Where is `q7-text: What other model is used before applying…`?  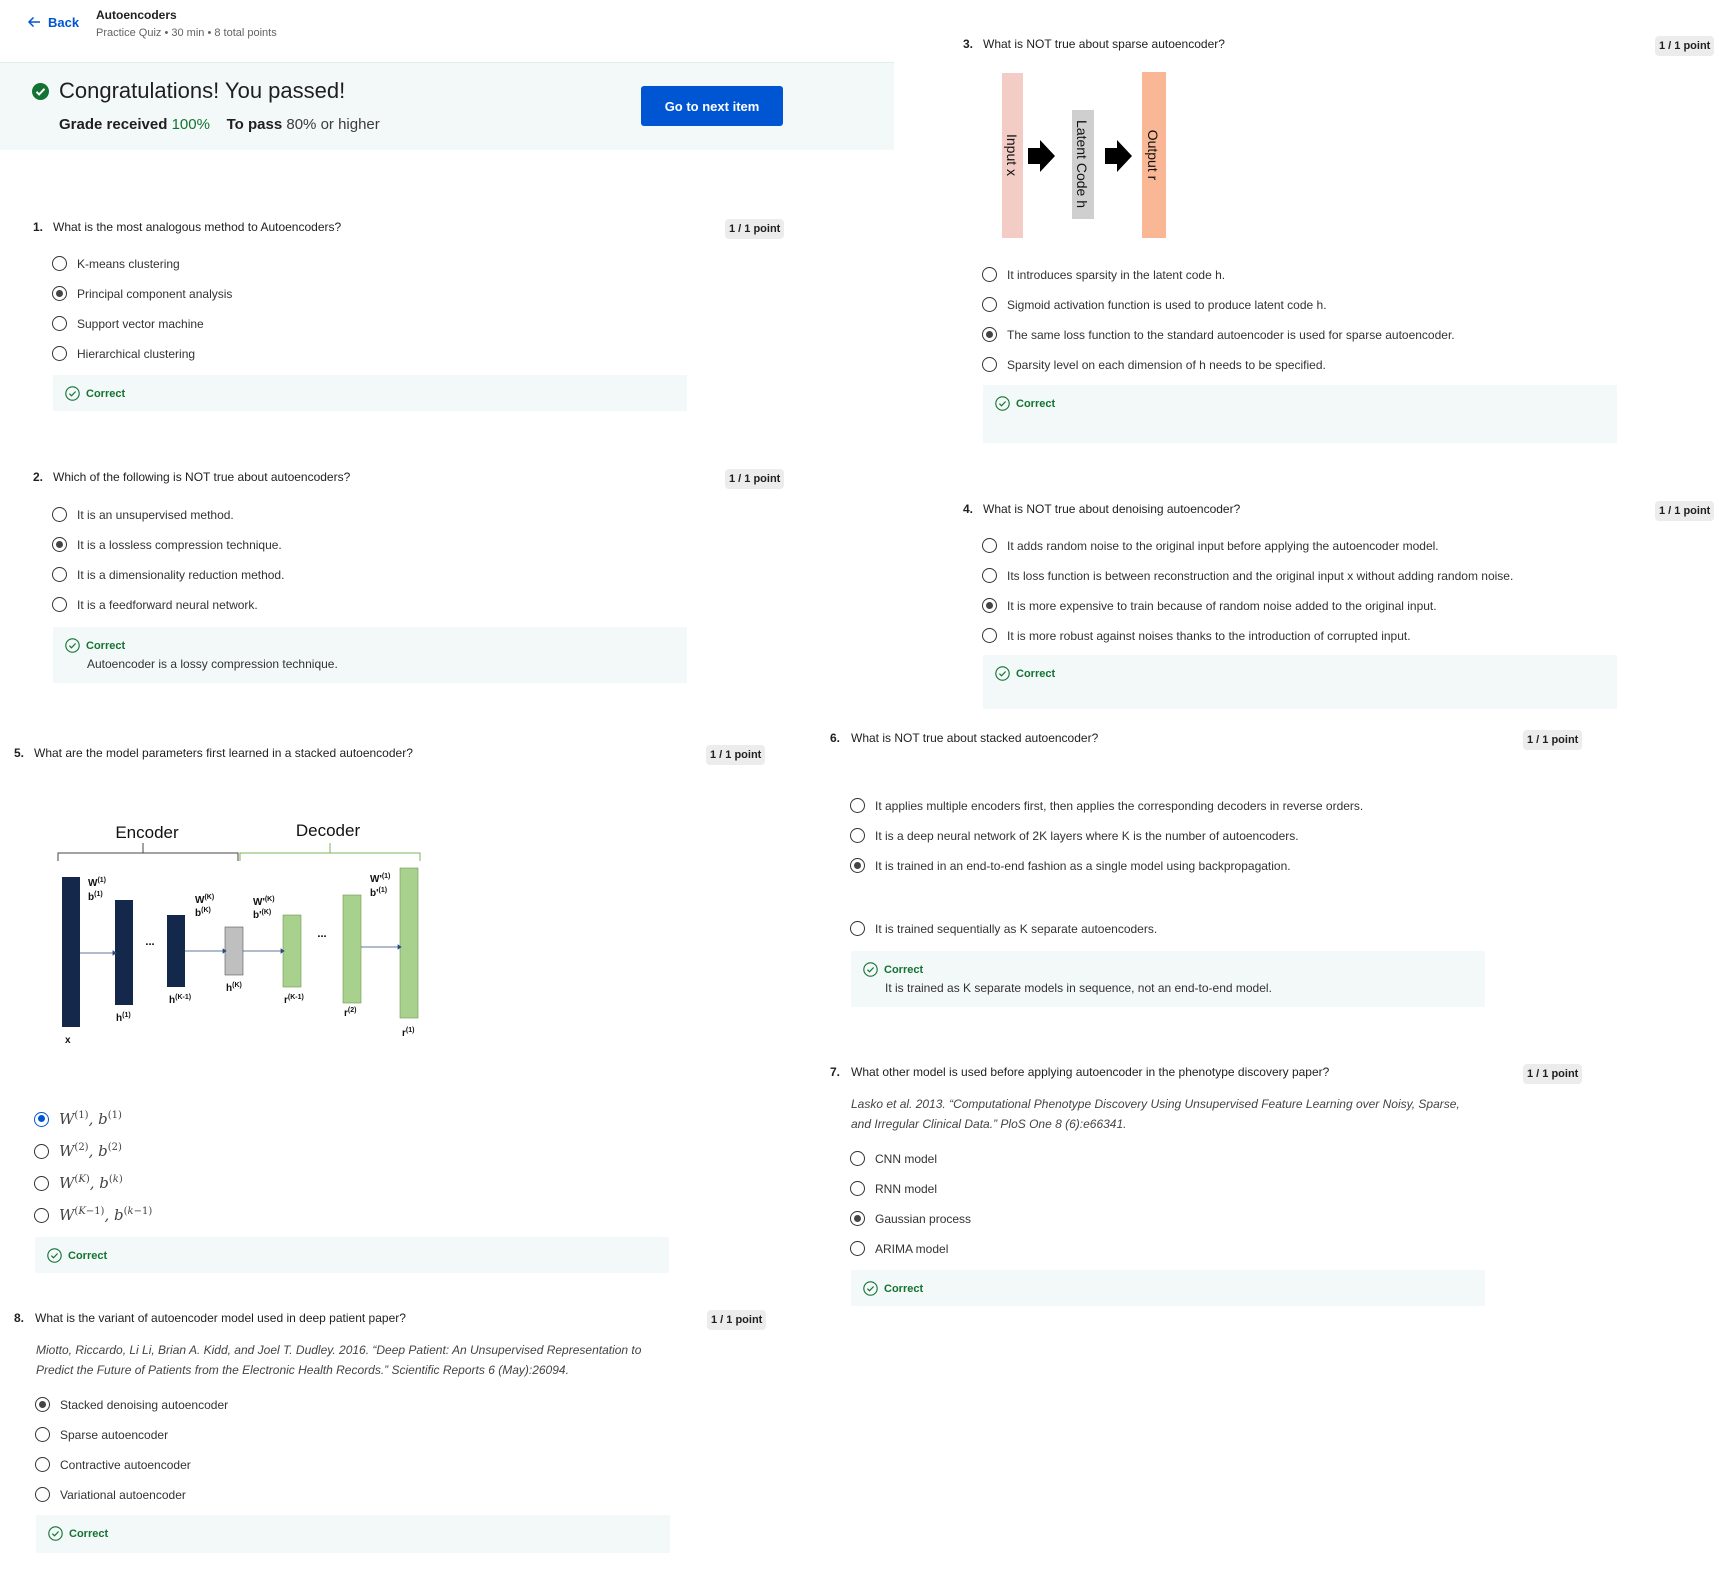
q7-text: What other model is used before applying… is located at coordinates (1090, 1072).